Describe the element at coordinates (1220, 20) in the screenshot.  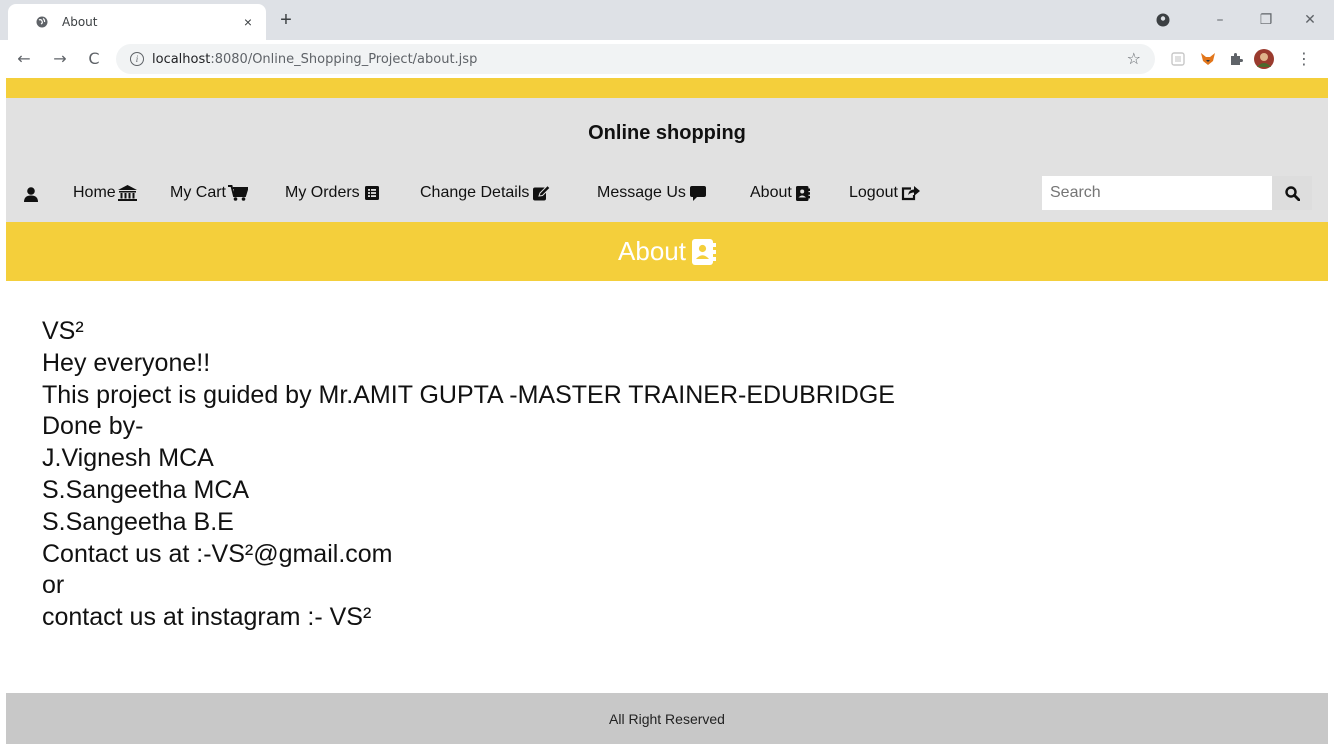
I see `minimize-button: –` at that location.